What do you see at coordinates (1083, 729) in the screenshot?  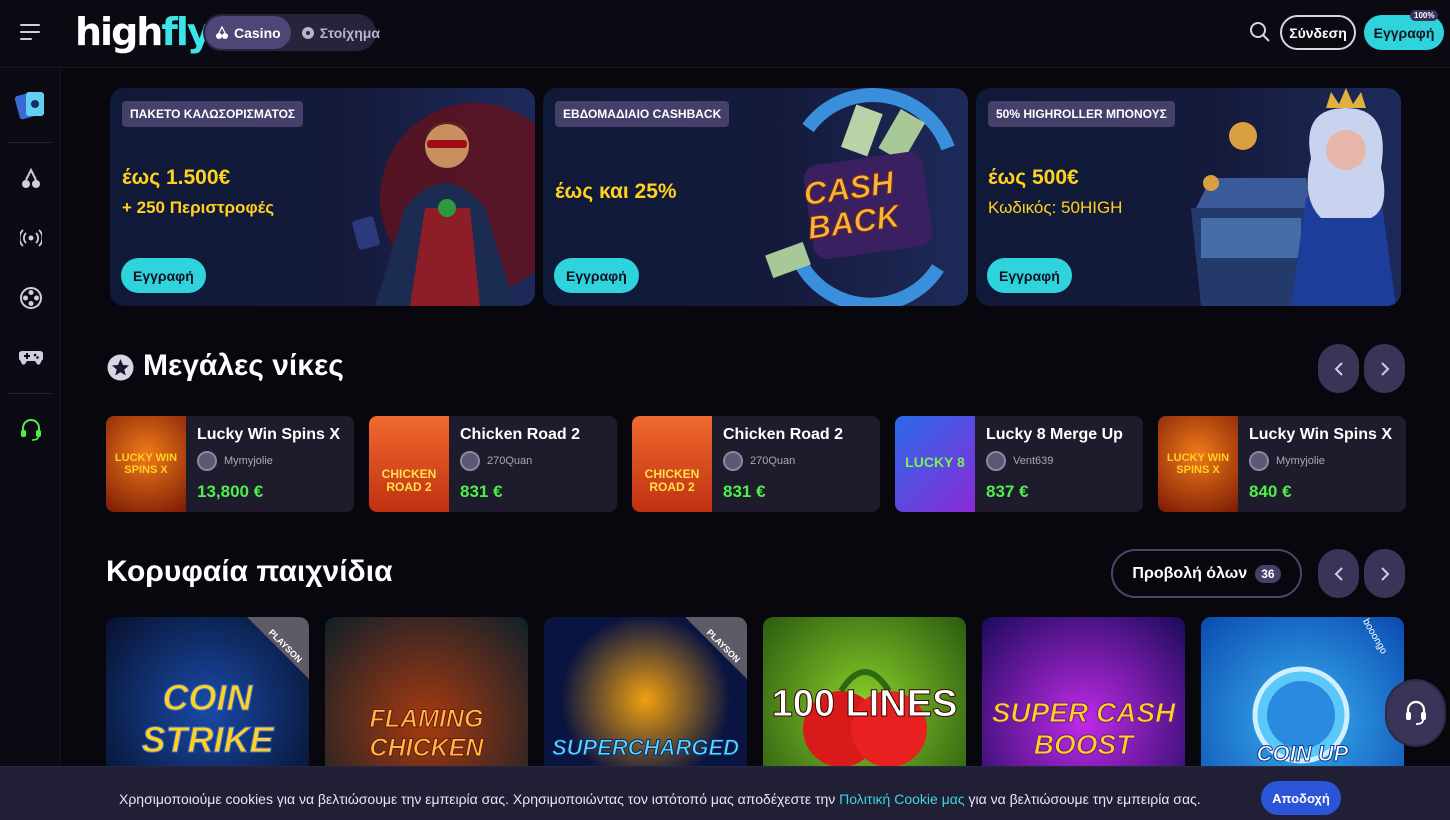 I see `game-tile-title: SUPER CASH BOOST` at bounding box center [1083, 729].